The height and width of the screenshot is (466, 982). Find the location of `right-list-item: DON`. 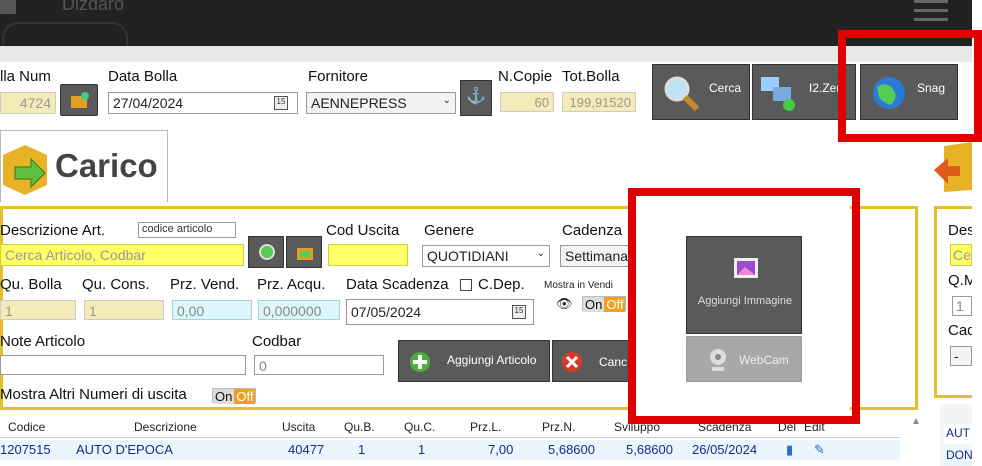

right-list-item: DON is located at coordinates (958, 456).